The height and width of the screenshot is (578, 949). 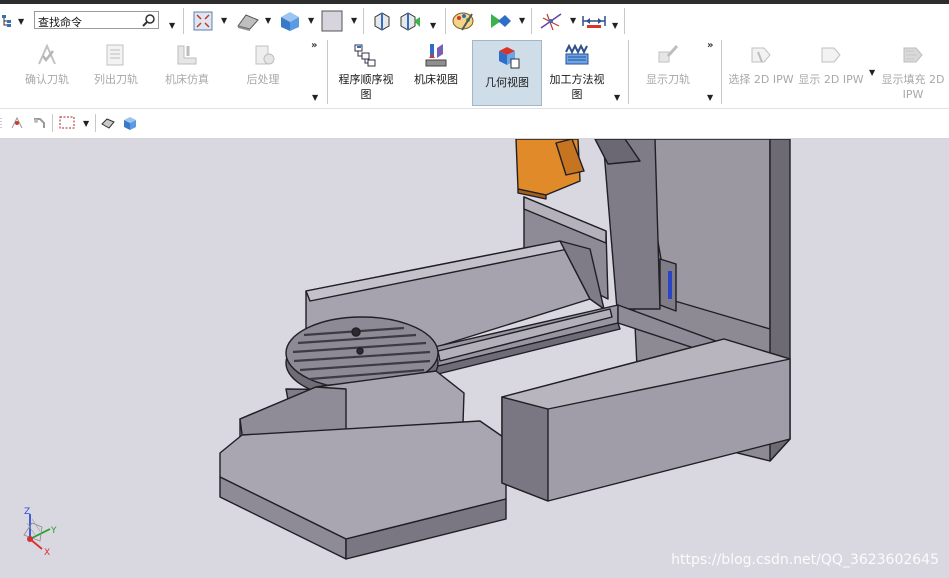 I want to click on ipw-dropdown-arrow-icon: ▼, so click(x=872, y=72).